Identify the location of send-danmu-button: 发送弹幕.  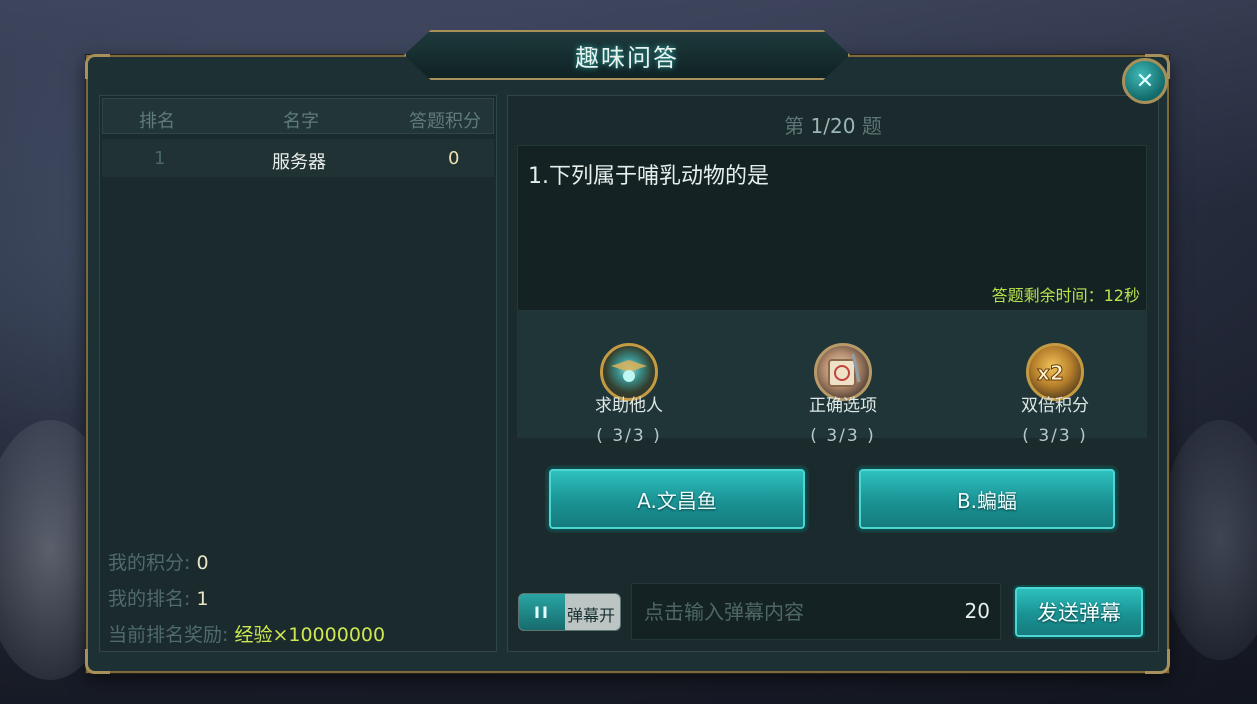
(1079, 612).